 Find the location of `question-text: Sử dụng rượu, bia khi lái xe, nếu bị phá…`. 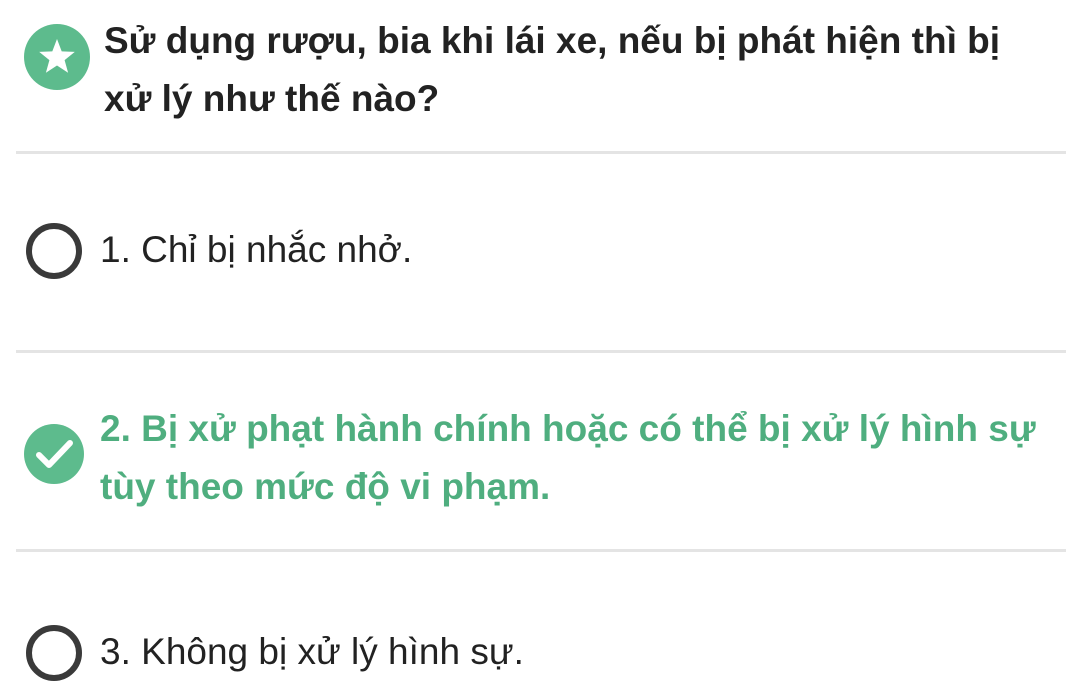

question-text: Sử dụng rượu, bia khi lái xe, nếu bị phá… is located at coordinates (552, 69).